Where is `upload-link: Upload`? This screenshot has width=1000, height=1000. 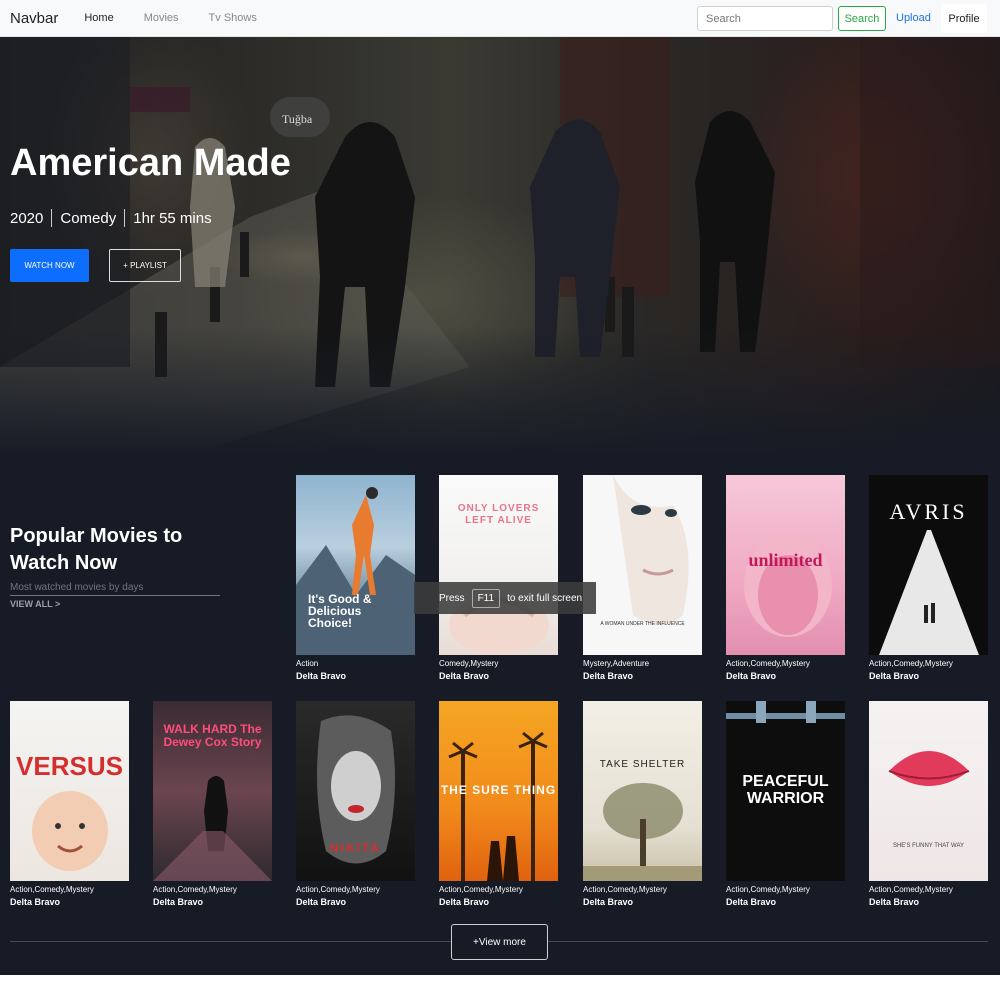
upload-link: Upload is located at coordinates (913, 18).